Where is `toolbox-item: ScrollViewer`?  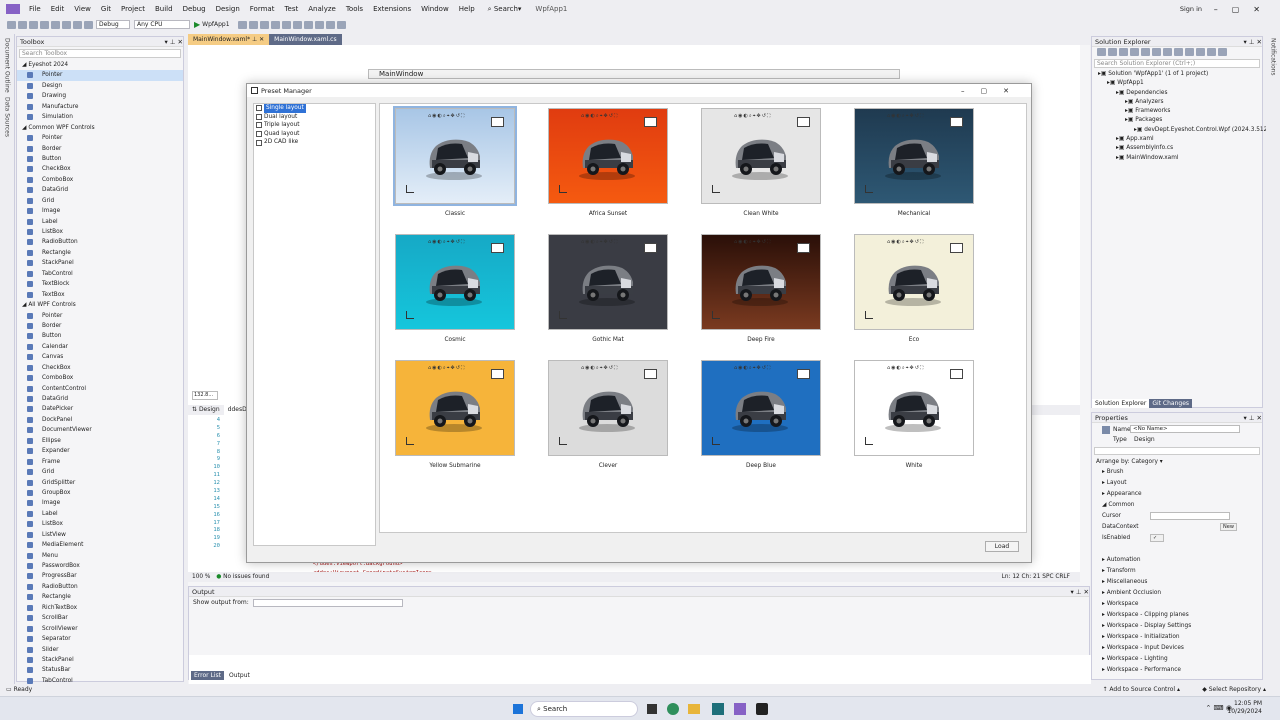 toolbox-item: ScrollViewer is located at coordinates (100, 629).